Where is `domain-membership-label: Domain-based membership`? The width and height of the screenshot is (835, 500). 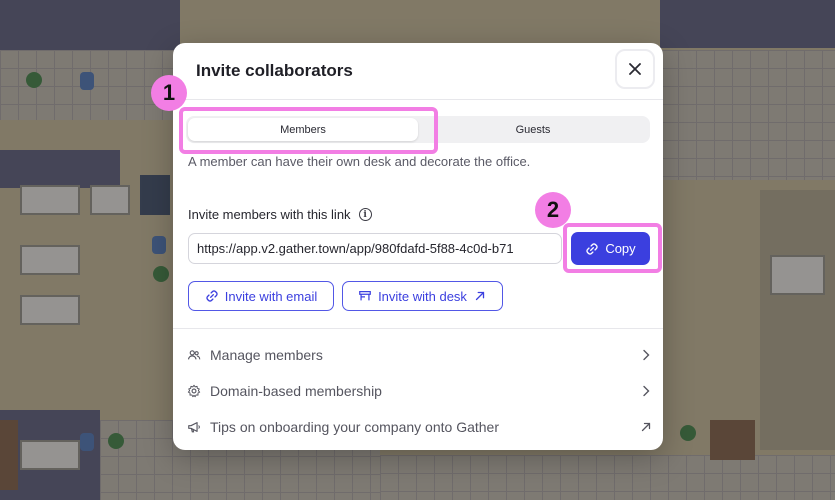
domain-membership-label: Domain-based membership is located at coordinates (296, 391).